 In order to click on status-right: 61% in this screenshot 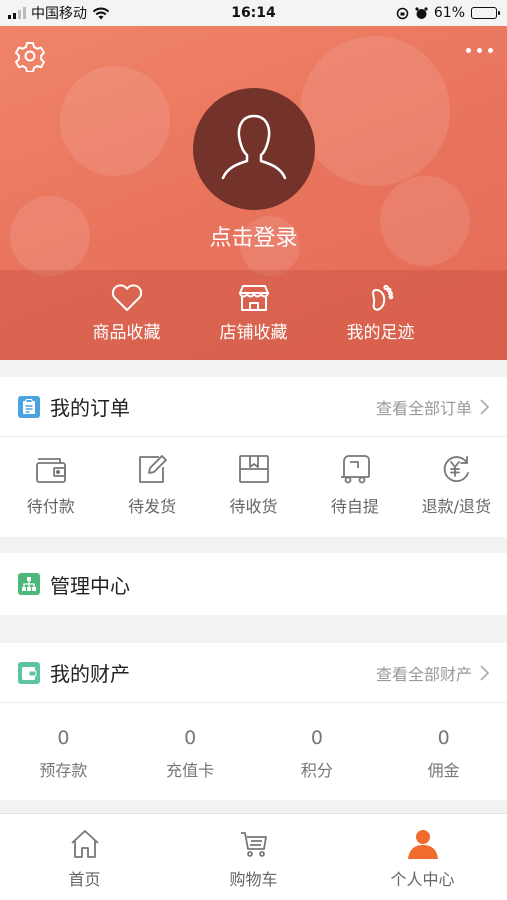, I will do `click(448, 13)`.